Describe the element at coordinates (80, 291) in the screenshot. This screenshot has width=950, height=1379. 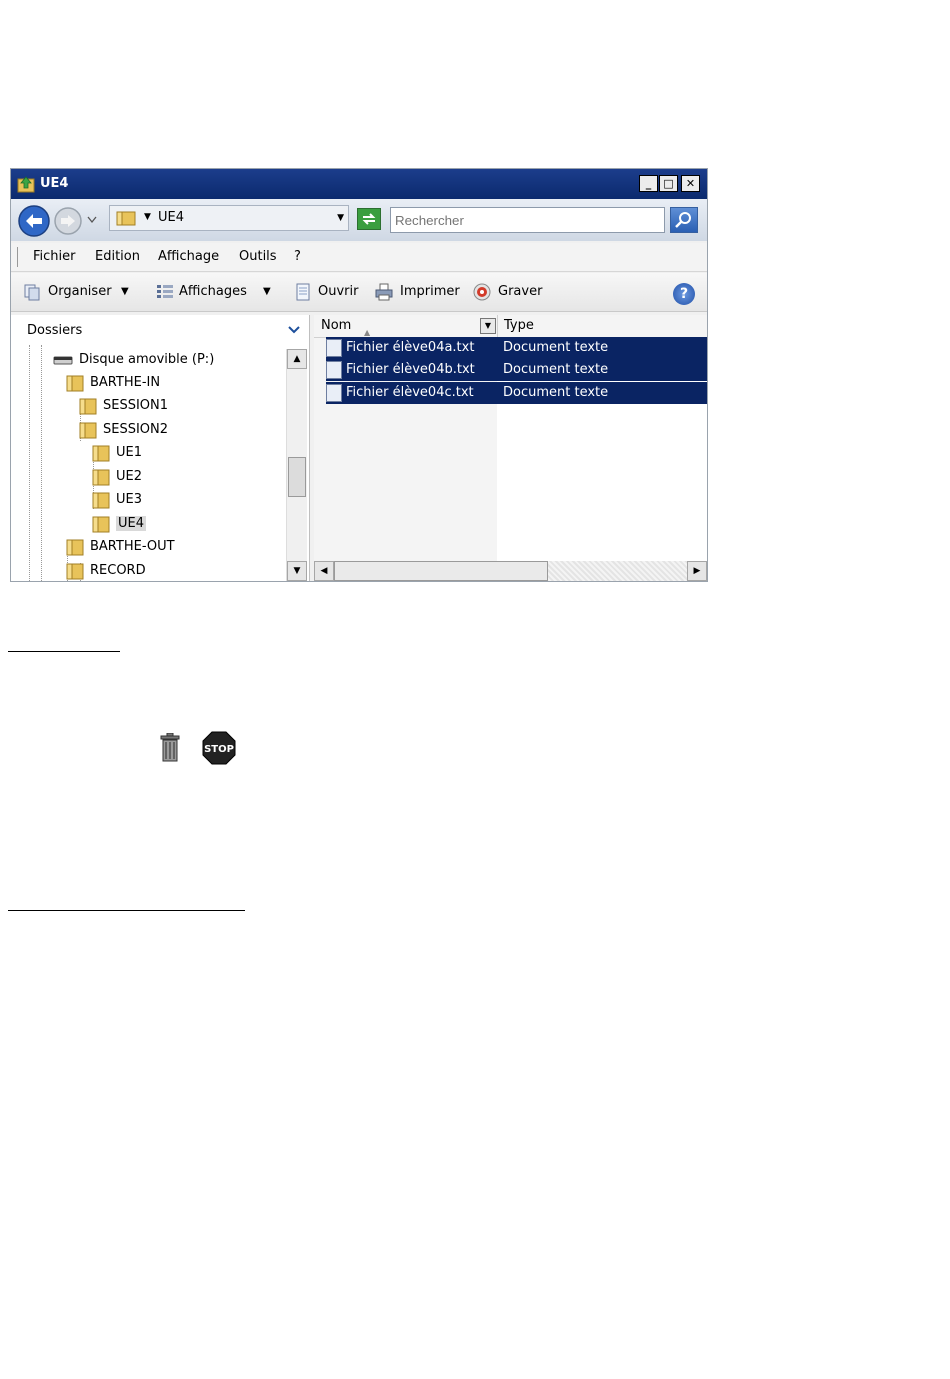
I see `organize-button: Organiser` at that location.